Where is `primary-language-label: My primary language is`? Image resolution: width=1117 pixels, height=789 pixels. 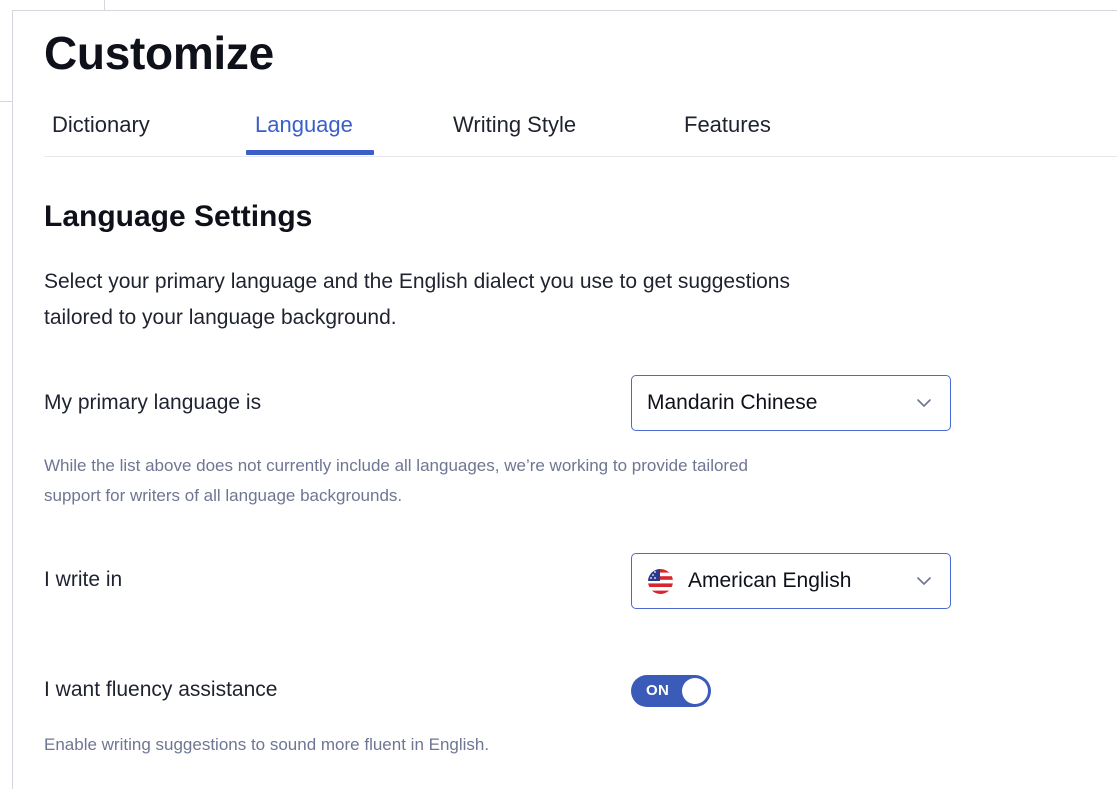 primary-language-label: My primary language is is located at coordinates (153, 402).